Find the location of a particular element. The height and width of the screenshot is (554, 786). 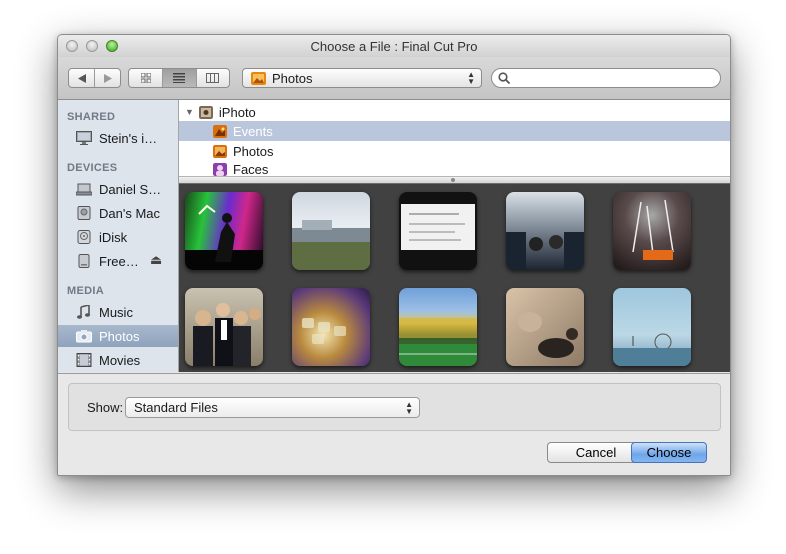

bus-interior-photo-thumbnail is located at coordinates (545, 231).